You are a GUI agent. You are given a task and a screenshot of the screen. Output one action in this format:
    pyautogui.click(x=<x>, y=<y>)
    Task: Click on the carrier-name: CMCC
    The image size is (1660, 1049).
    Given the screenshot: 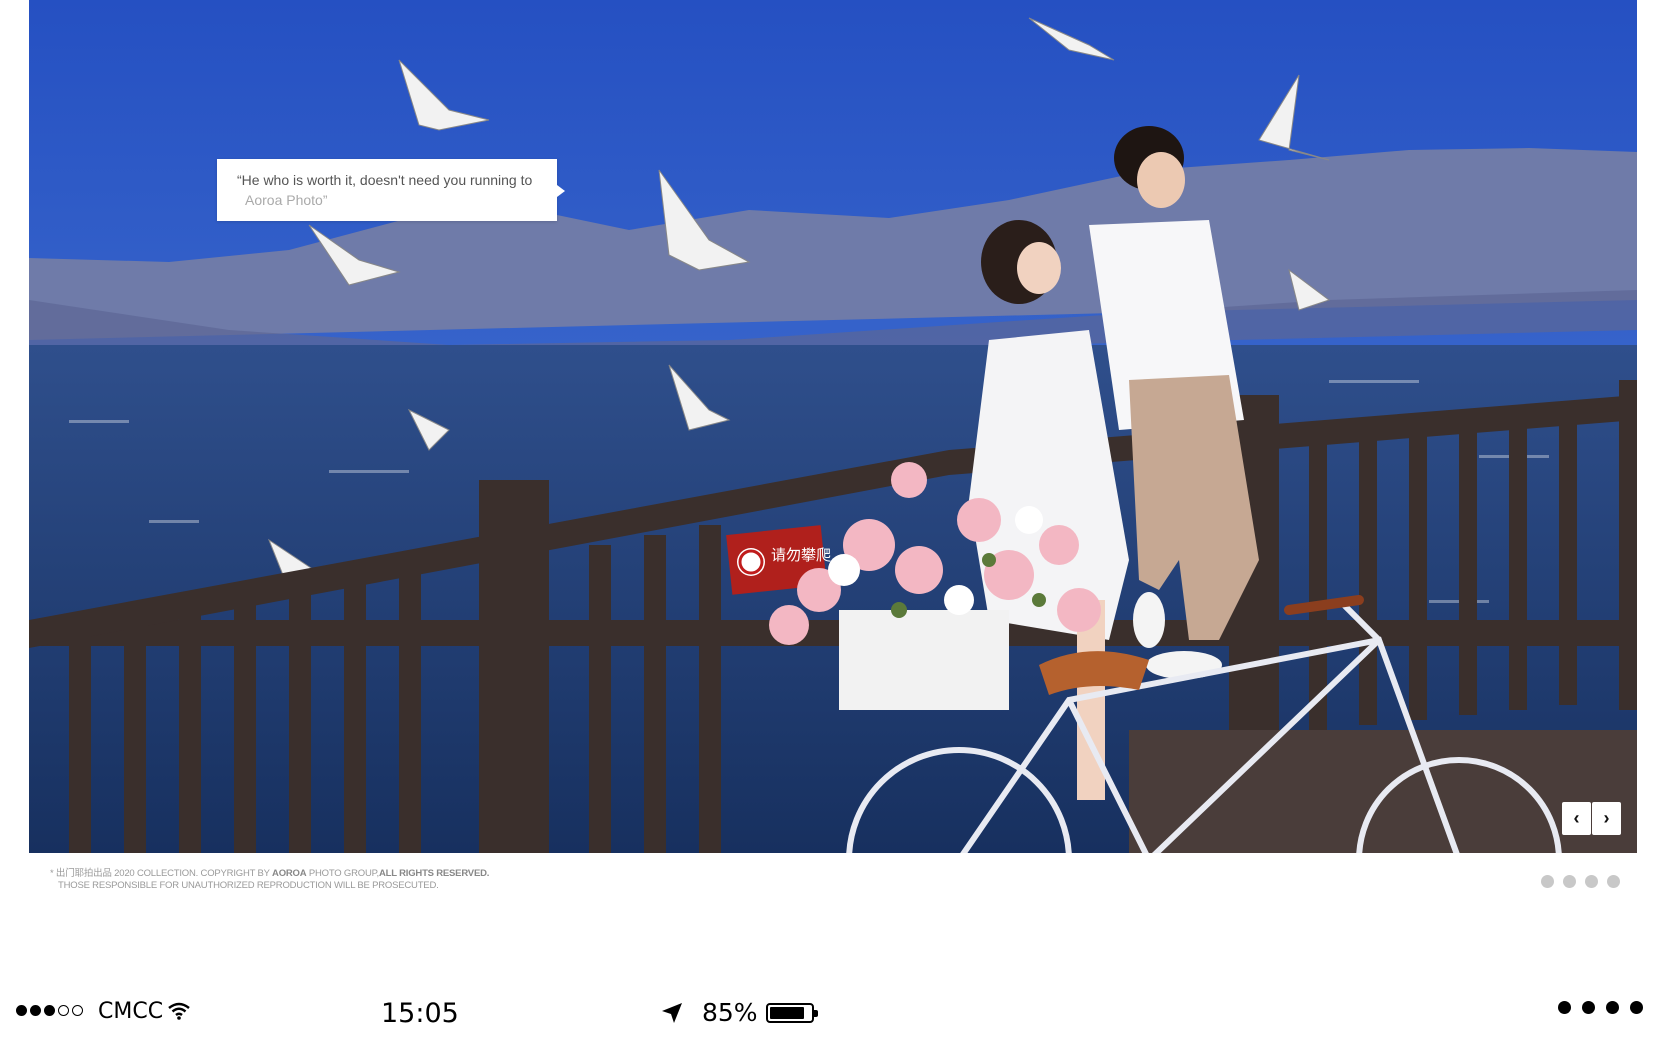 What is the action you would take?
    pyautogui.click(x=131, y=1011)
    